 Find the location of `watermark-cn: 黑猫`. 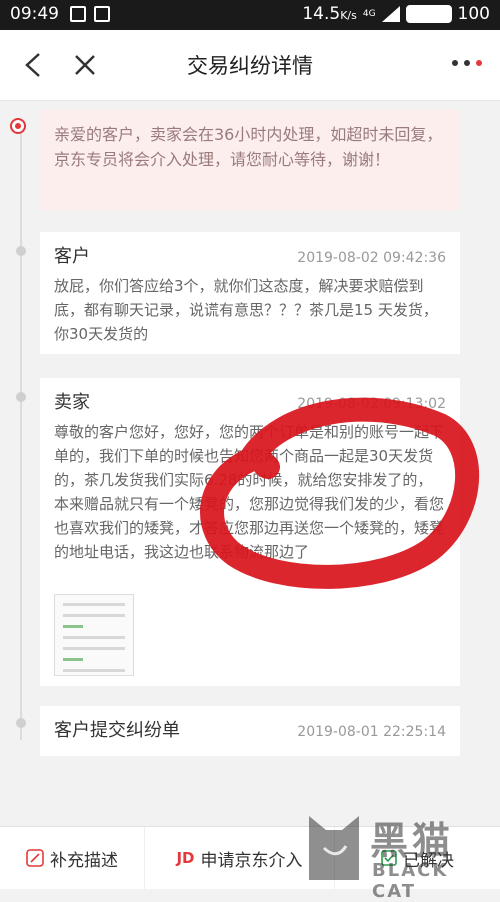

watermark-cn: 黑猫 is located at coordinates (412, 841).